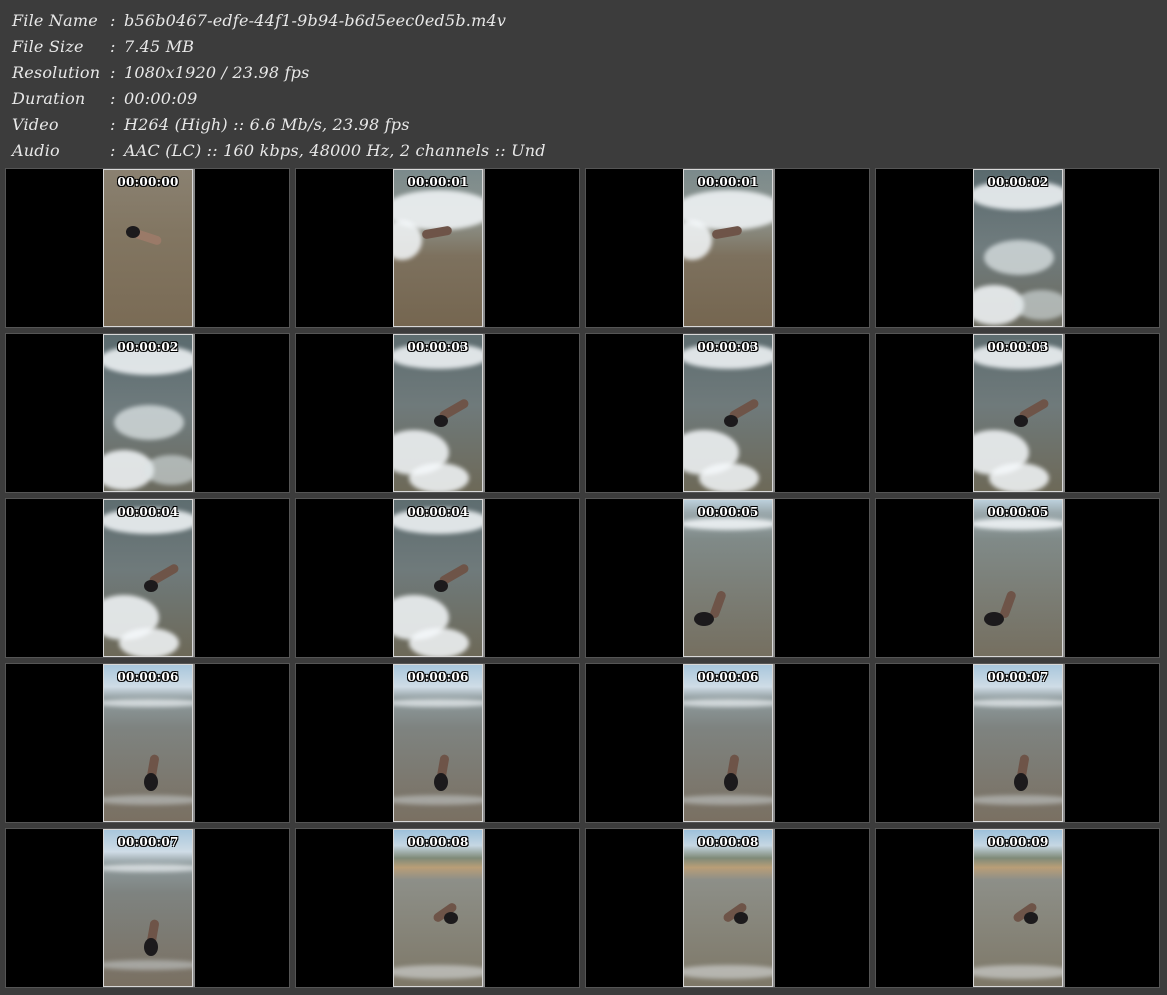  I want to click on info-value: 7.45 MB, so click(159, 46).